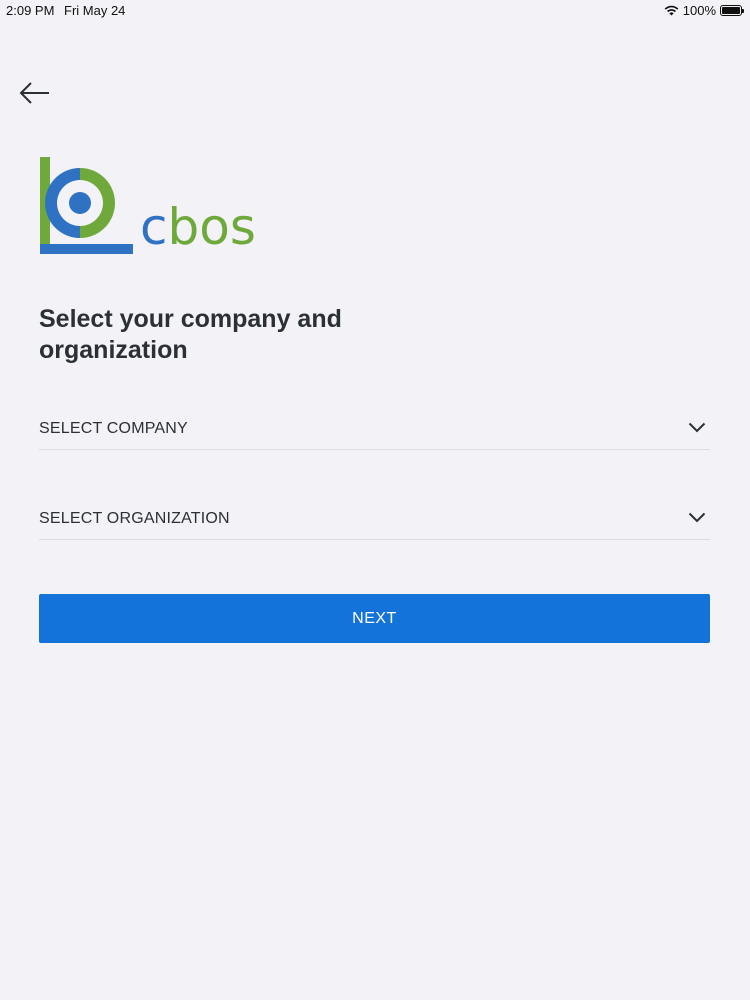 The image size is (750, 1000). Describe the element at coordinates (732, 10) in the screenshot. I see `battery-icon` at that location.